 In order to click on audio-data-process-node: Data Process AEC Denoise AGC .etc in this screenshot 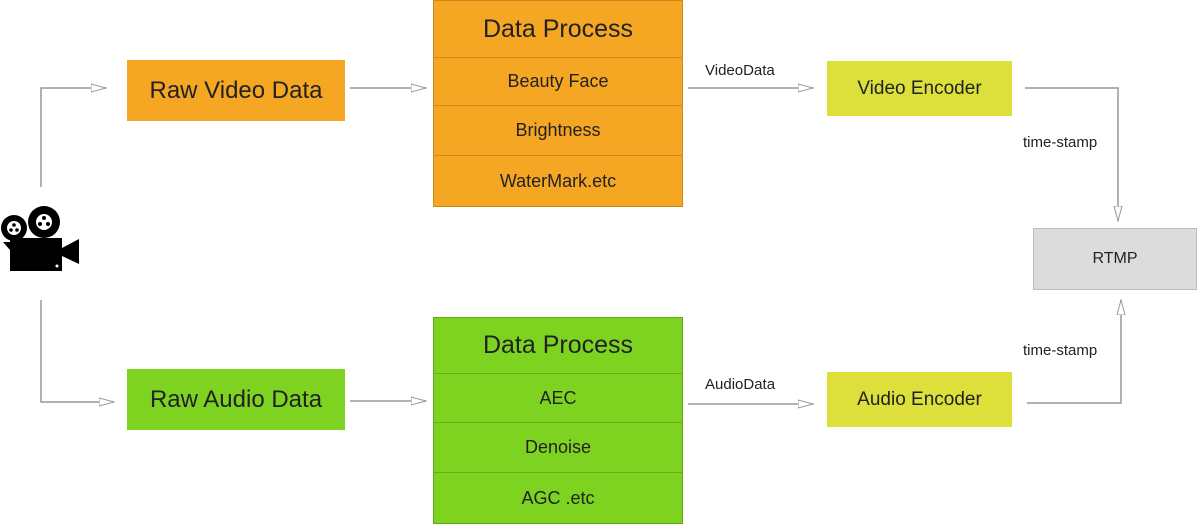, I will do `click(558, 420)`.